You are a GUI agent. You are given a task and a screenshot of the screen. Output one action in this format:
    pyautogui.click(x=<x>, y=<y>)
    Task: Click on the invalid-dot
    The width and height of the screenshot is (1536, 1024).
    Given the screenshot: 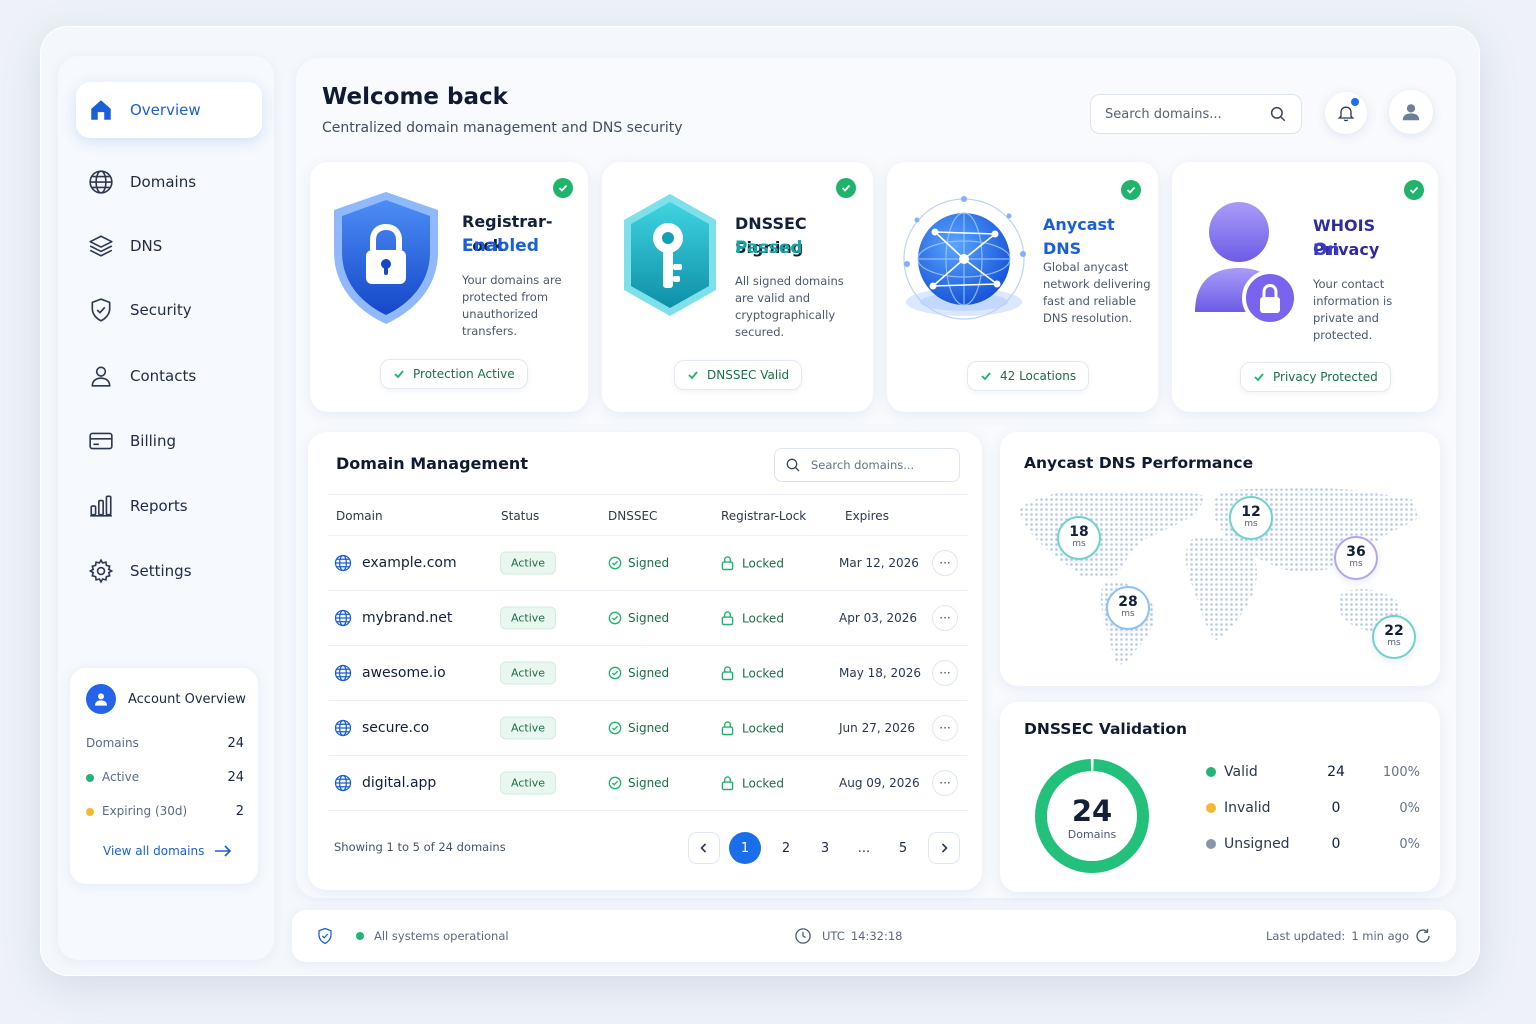 What is the action you would take?
    pyautogui.click(x=1211, y=808)
    